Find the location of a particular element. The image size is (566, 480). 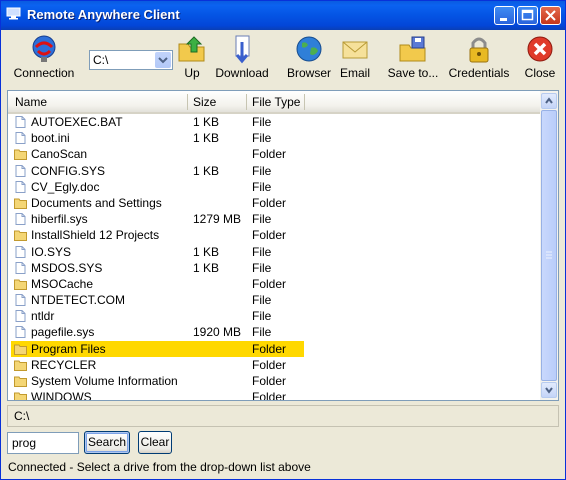

close-label: Close is located at coordinates (540, 73).